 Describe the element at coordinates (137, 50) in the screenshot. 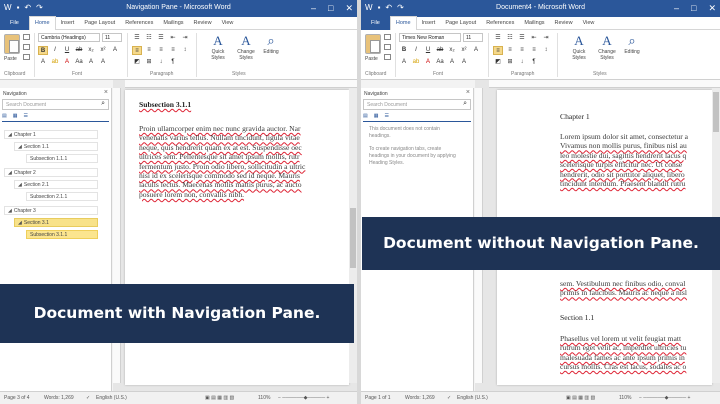

I see `align-left-icon: ≡` at that location.